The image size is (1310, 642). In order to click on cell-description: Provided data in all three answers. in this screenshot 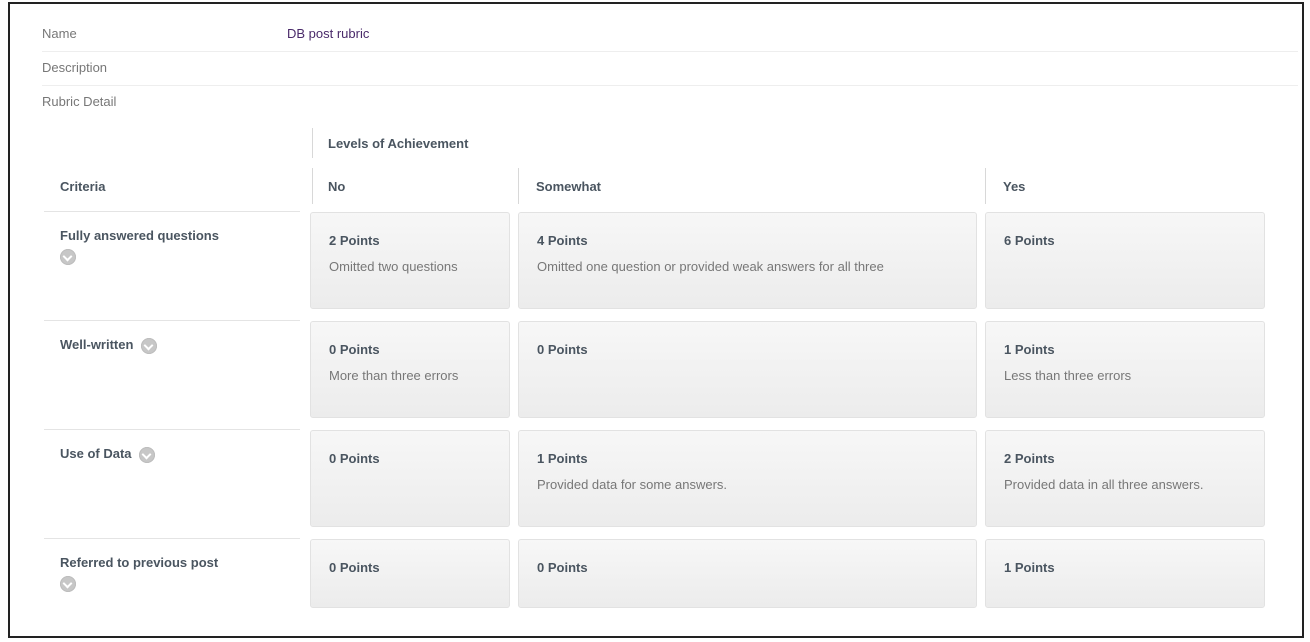, I will do `click(1104, 484)`.